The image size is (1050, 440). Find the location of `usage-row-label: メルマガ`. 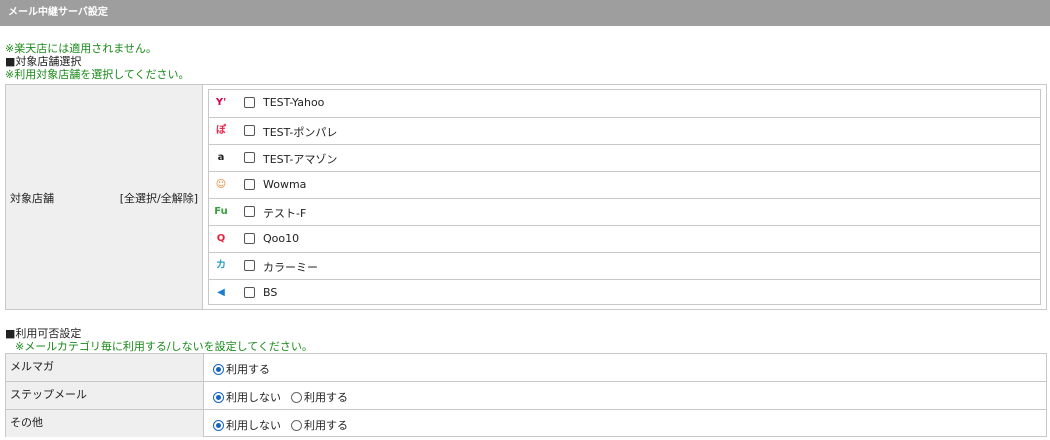

usage-row-label: メルマガ is located at coordinates (105, 368).